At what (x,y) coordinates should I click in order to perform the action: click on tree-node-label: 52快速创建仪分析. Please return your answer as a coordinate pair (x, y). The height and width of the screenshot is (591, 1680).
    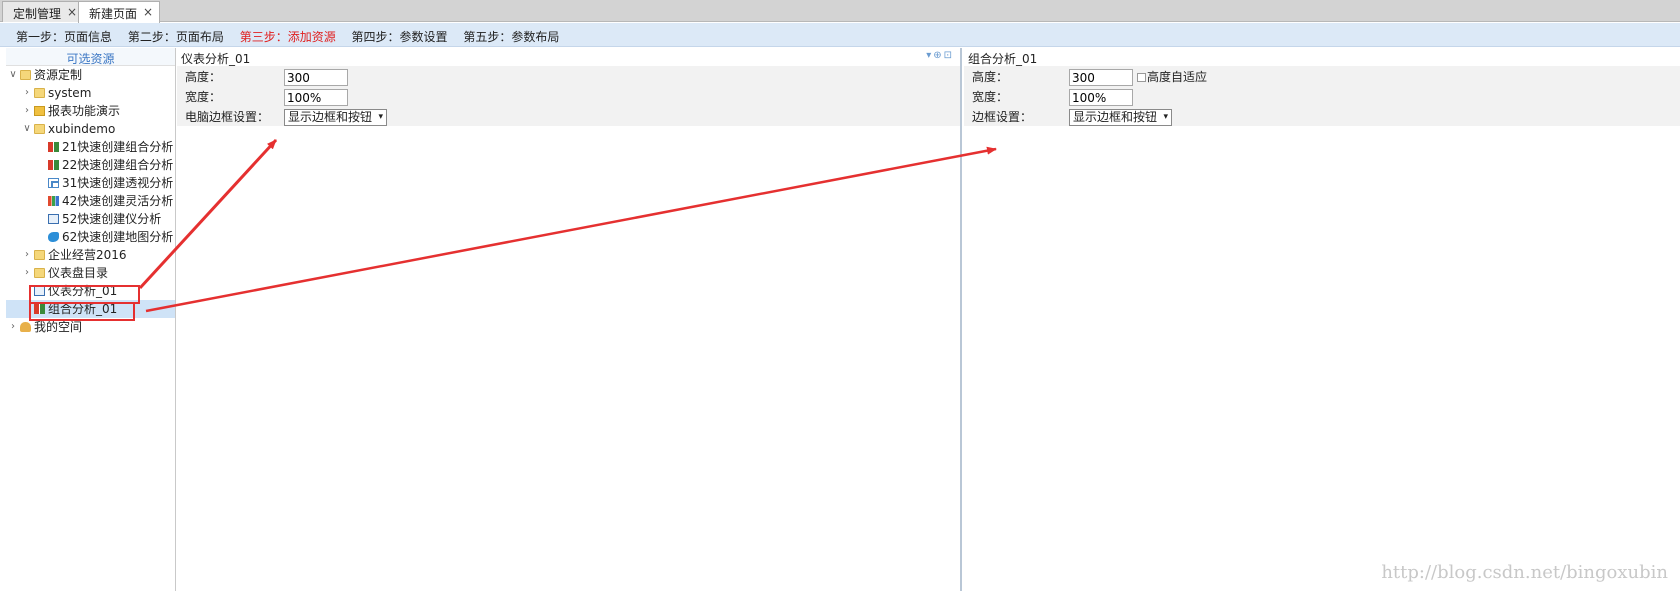
    Looking at the image, I should click on (112, 219).